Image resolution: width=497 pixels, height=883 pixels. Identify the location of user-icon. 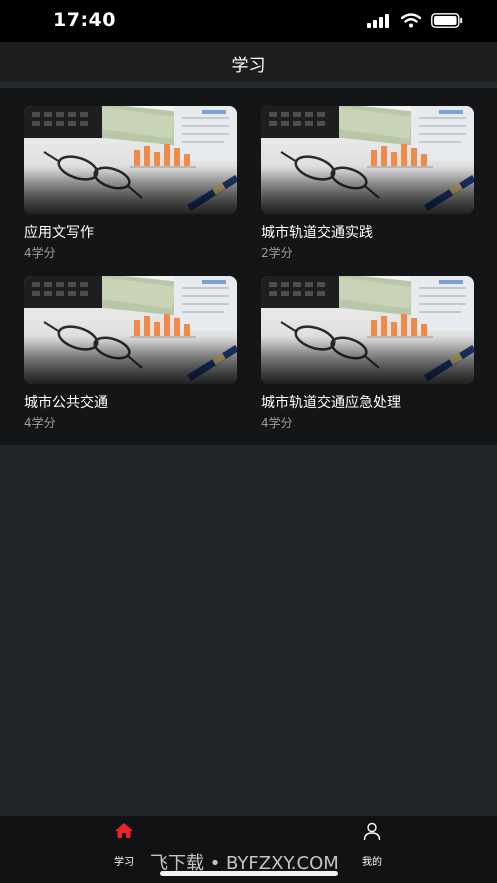
(372, 831).